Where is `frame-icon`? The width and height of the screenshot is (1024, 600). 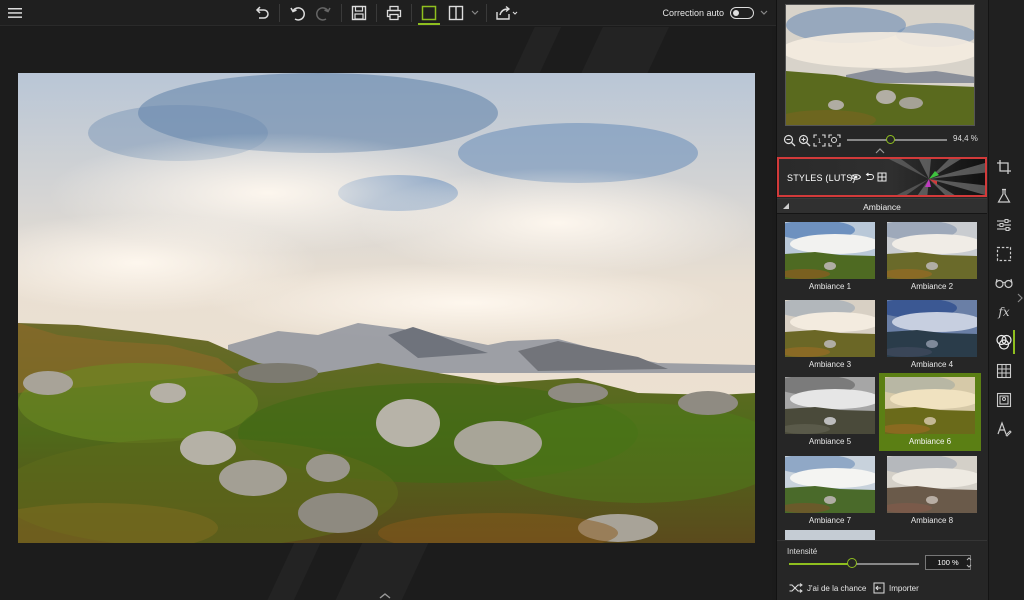
frame-icon is located at coordinates (1004, 400).